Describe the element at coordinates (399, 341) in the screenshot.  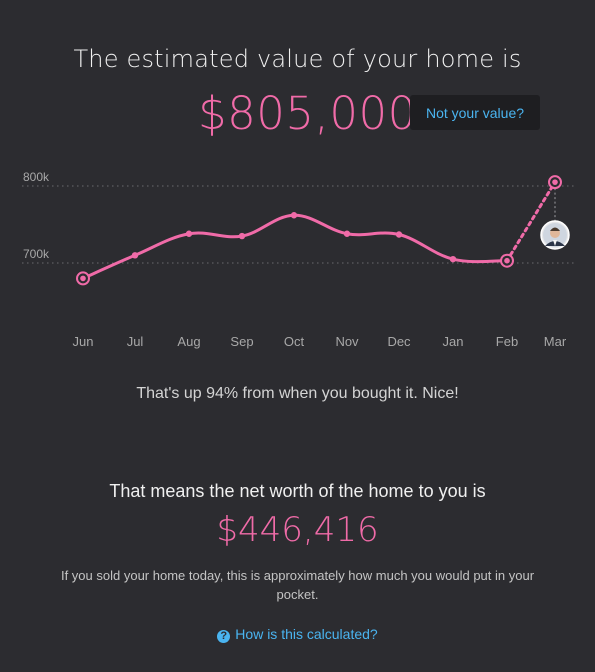
I see `x-tick-label: Dec` at that location.